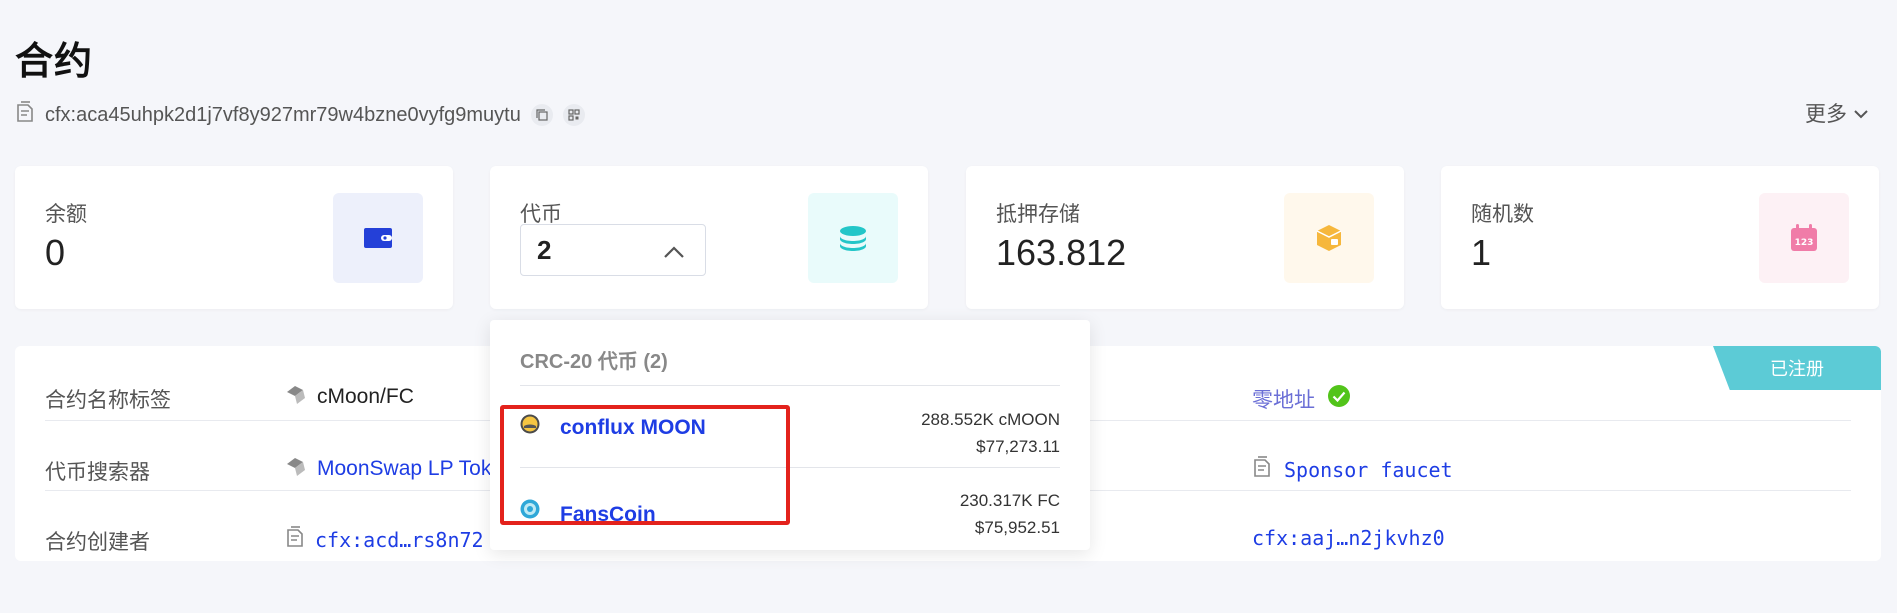  Describe the element at coordinates (1009, 500) in the screenshot. I see `token-amount: 230.317K FC` at that location.